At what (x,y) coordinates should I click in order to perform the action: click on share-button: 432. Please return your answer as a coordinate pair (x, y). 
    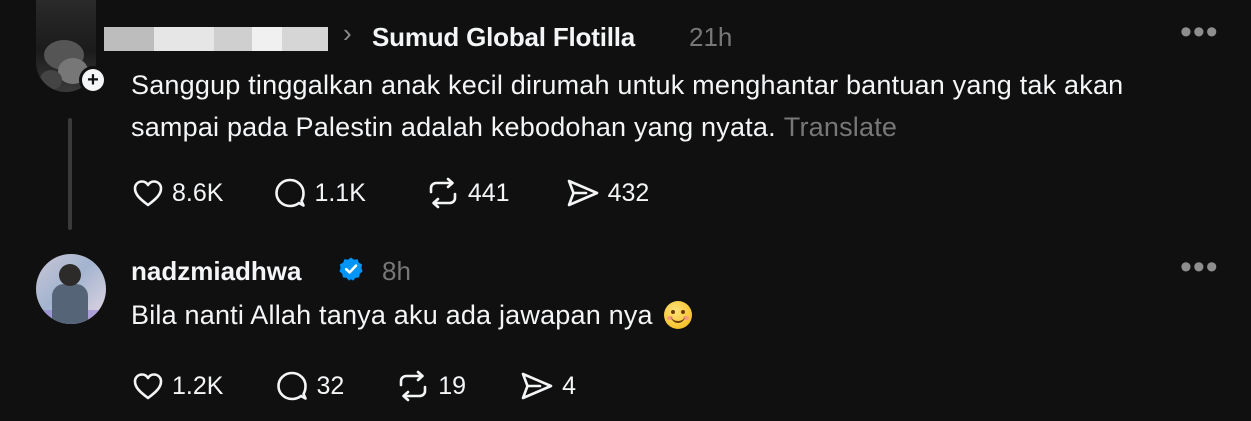
    Looking at the image, I should click on (608, 193).